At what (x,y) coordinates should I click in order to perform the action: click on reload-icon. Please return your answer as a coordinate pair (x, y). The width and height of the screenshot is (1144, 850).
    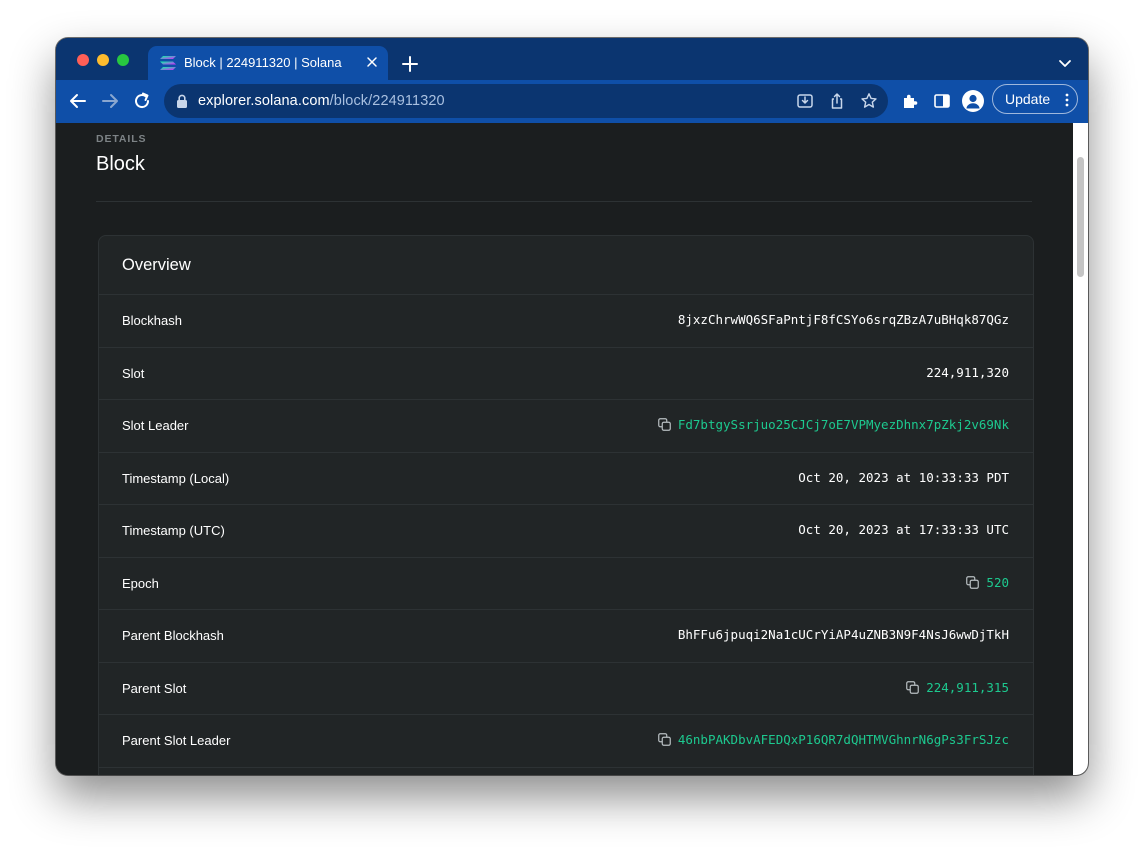
    Looking at the image, I should click on (142, 101).